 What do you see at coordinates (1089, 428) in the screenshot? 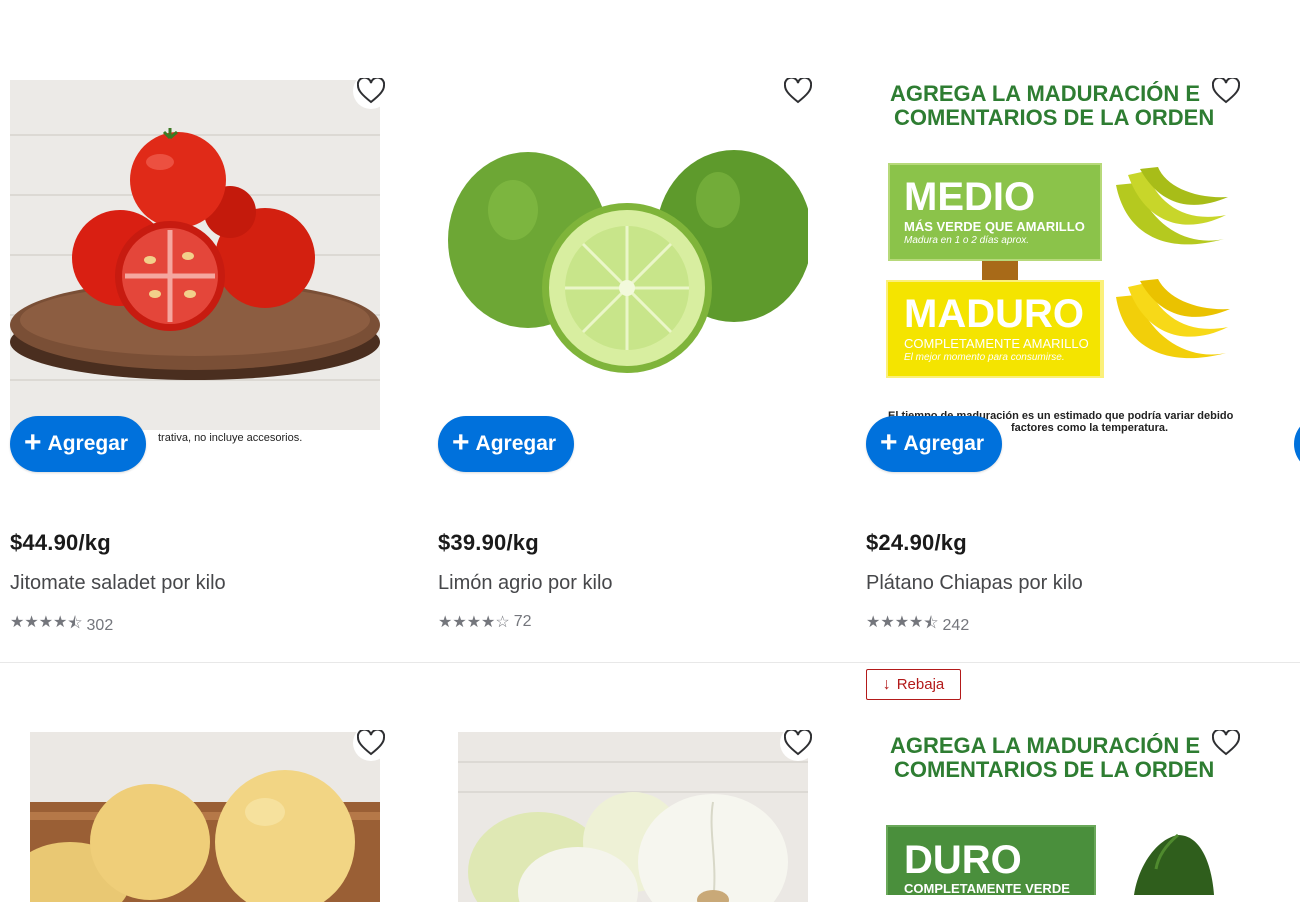
I see `maturation-footnote-line2: factores como la temperatura.` at bounding box center [1089, 428].